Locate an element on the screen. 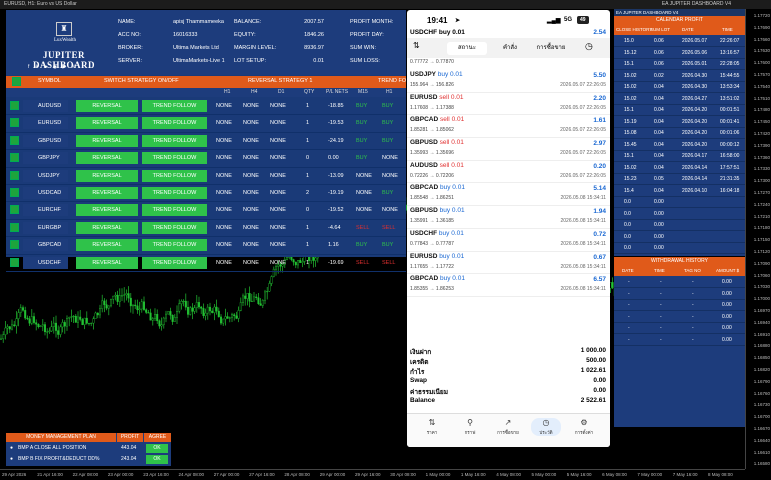  price-tick: 1.17360 is located at coordinates (761, 157).